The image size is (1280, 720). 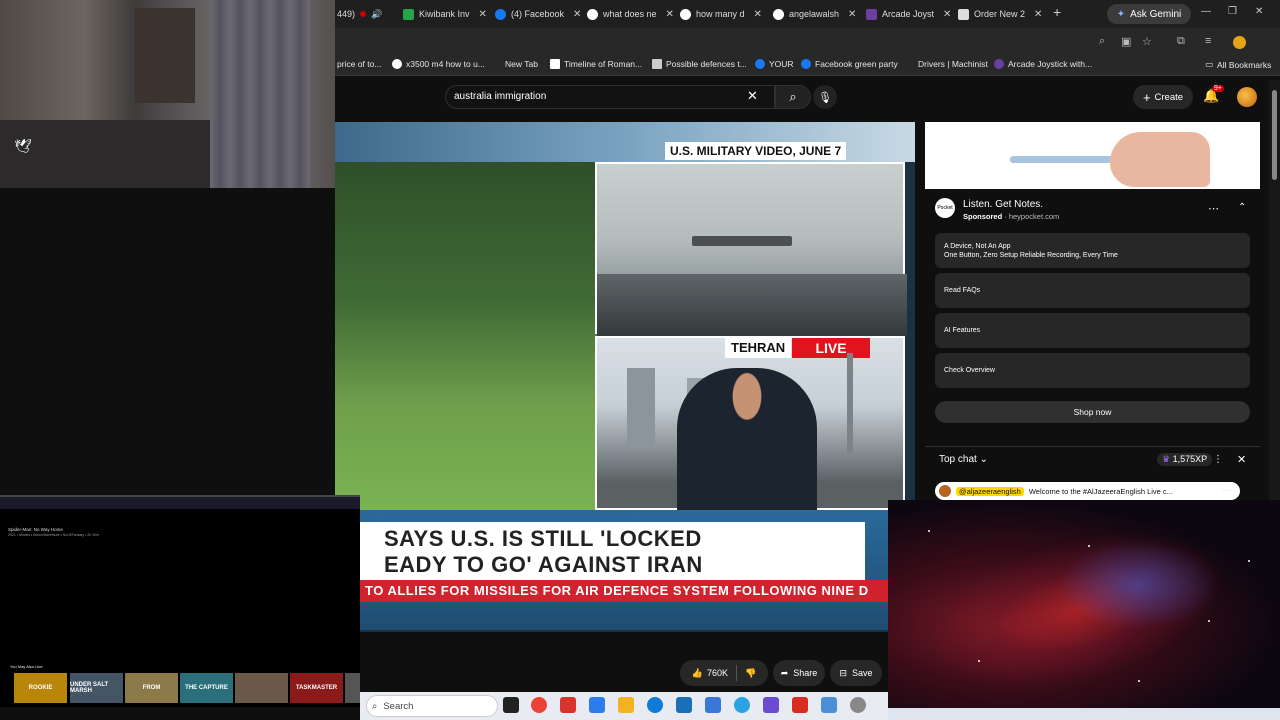 I want to click on create-button: + Create, so click(x=1163, y=97).